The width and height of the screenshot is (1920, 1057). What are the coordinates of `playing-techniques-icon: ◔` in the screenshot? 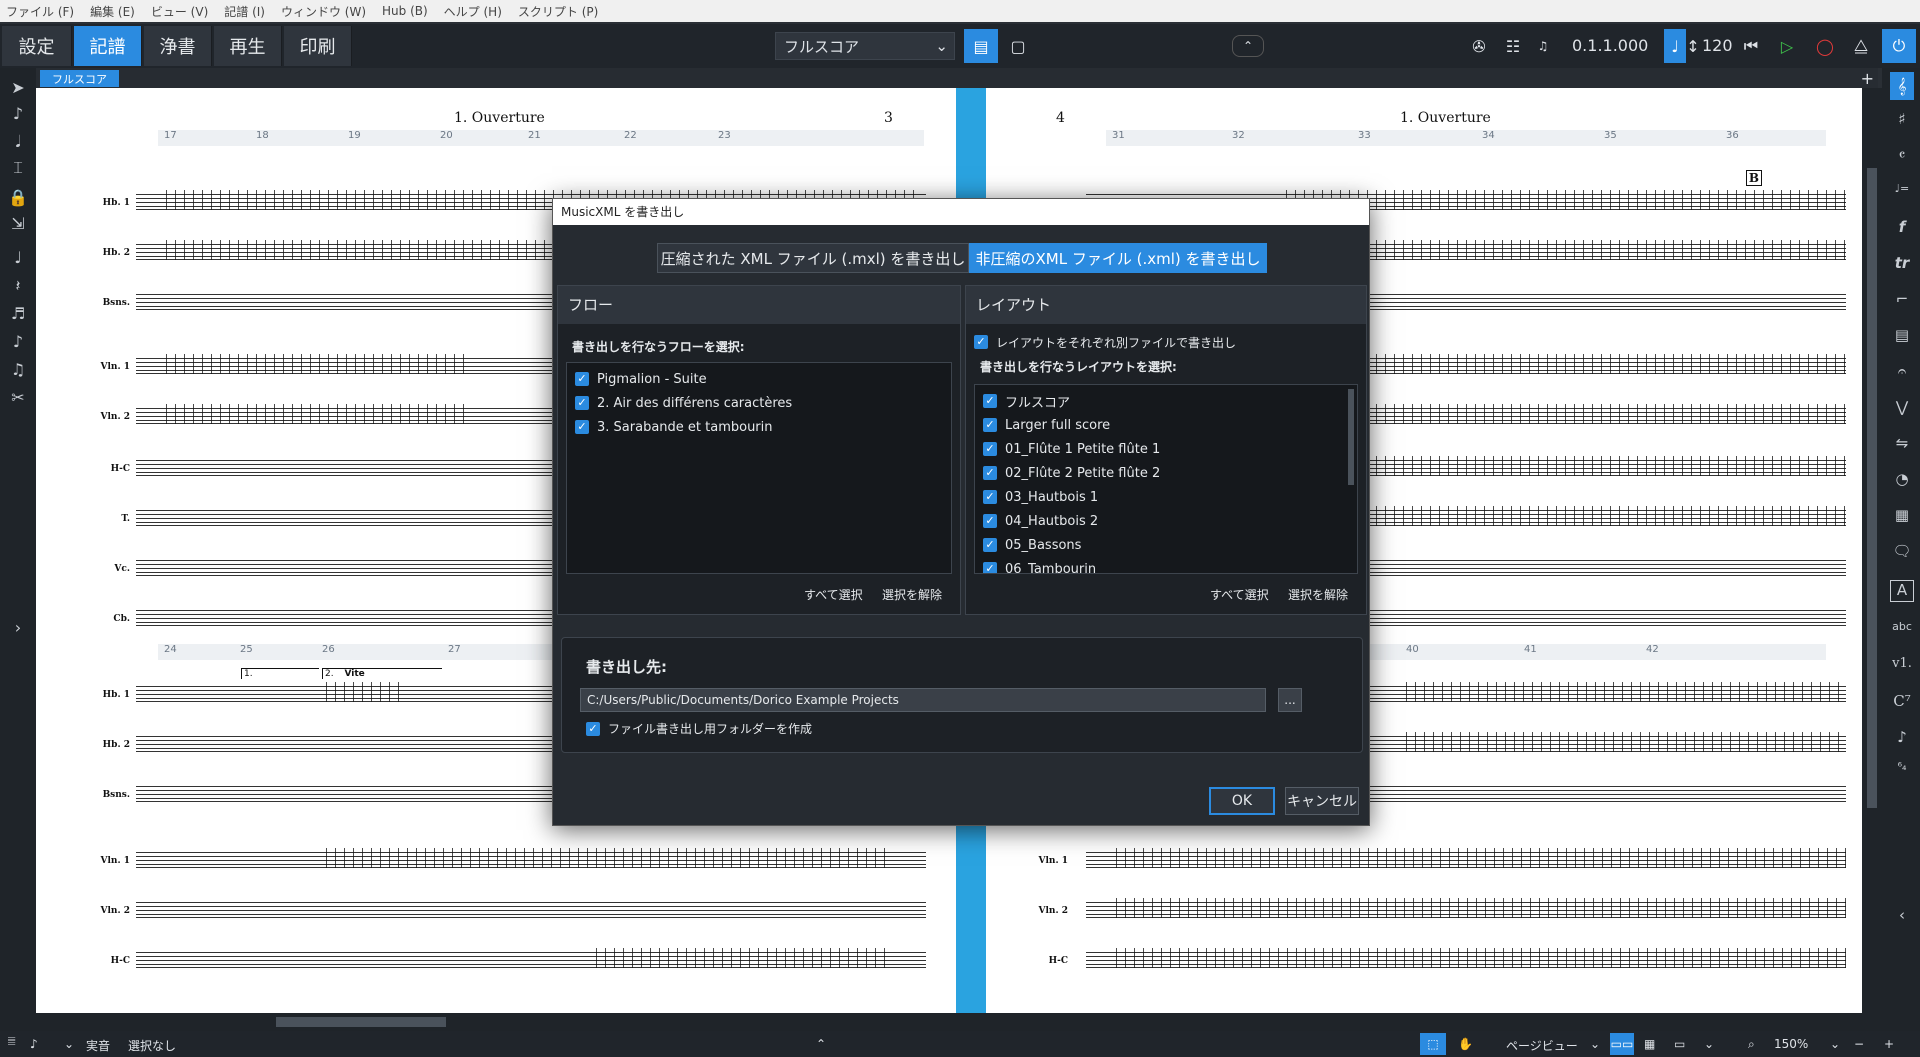 It's located at (1902, 481).